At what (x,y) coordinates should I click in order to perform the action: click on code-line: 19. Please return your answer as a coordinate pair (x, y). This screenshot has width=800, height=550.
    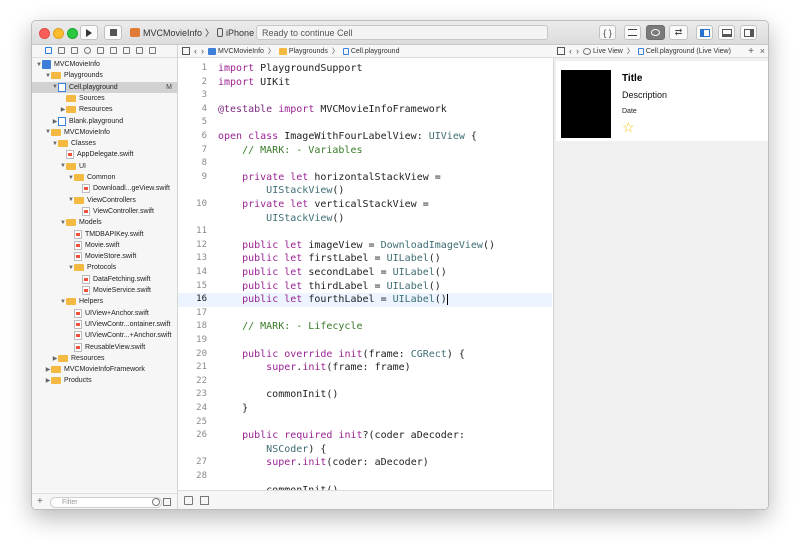
    Looking at the image, I should click on (365, 341).